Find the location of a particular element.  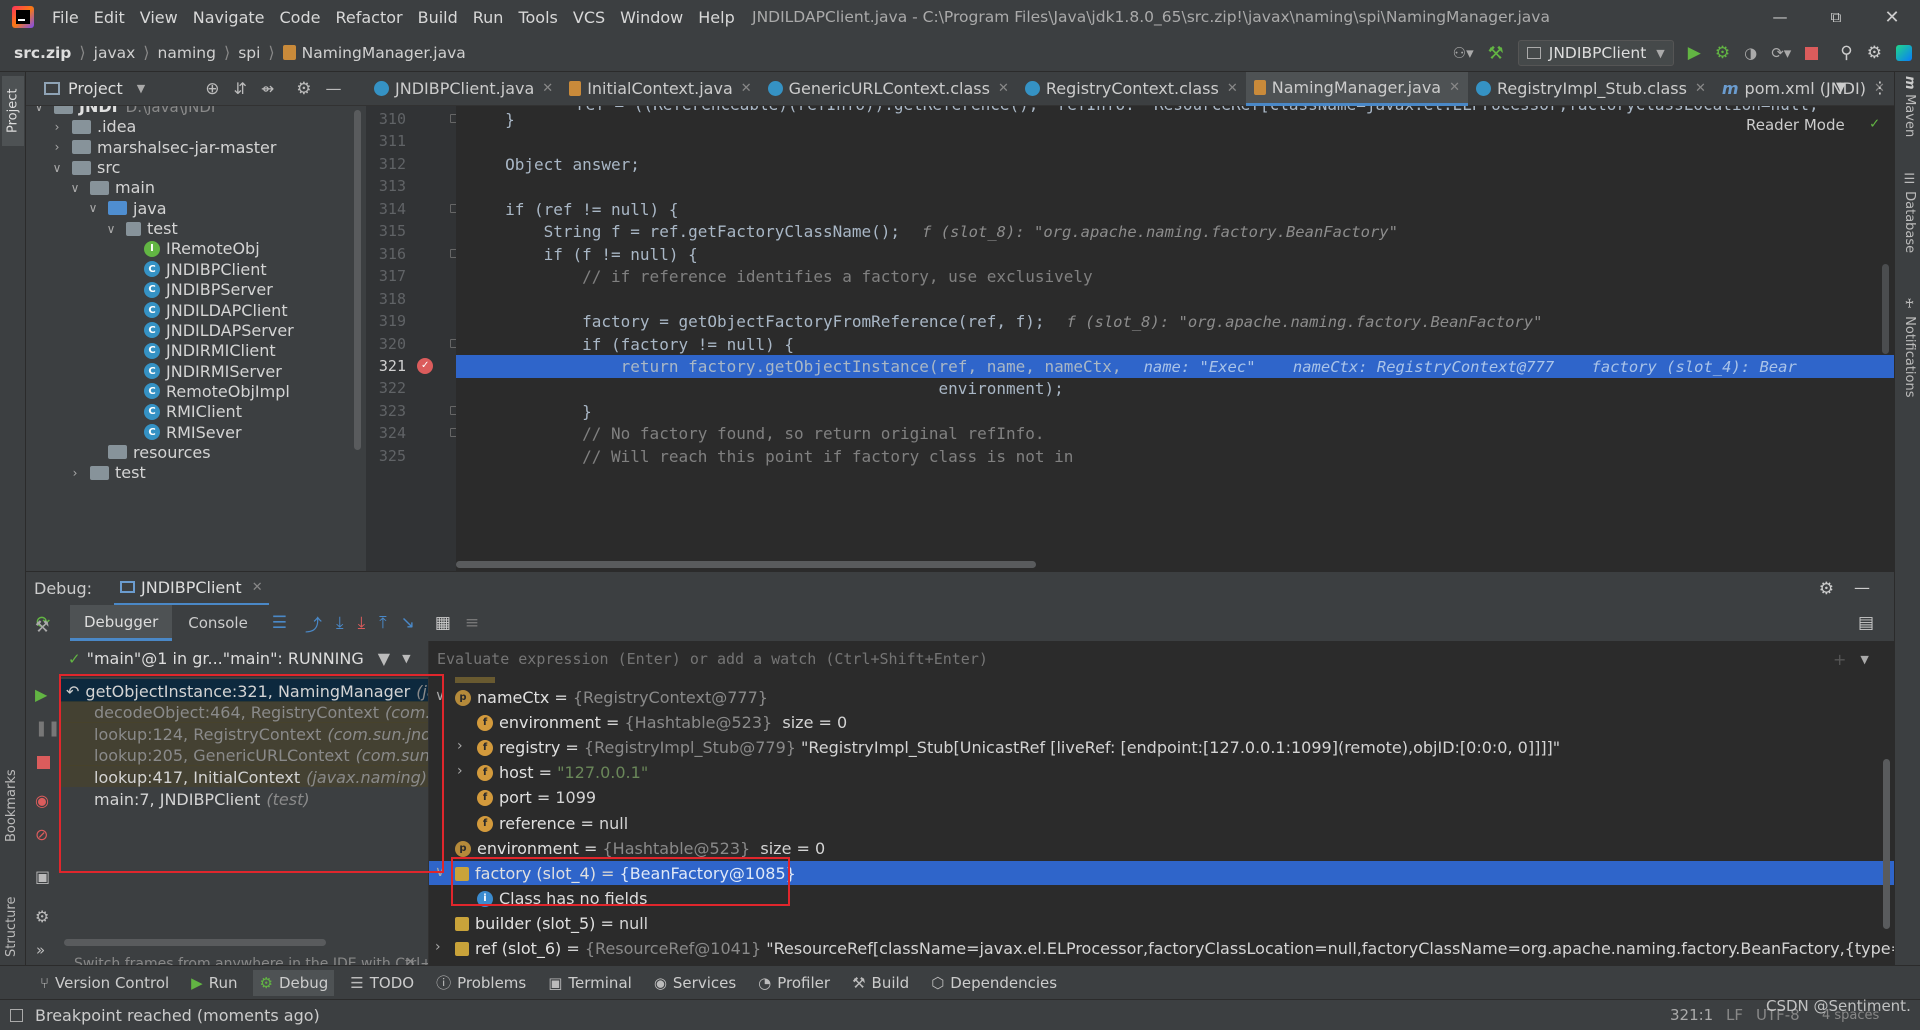

search-icon: ⚲ is located at coordinates (1846, 53).